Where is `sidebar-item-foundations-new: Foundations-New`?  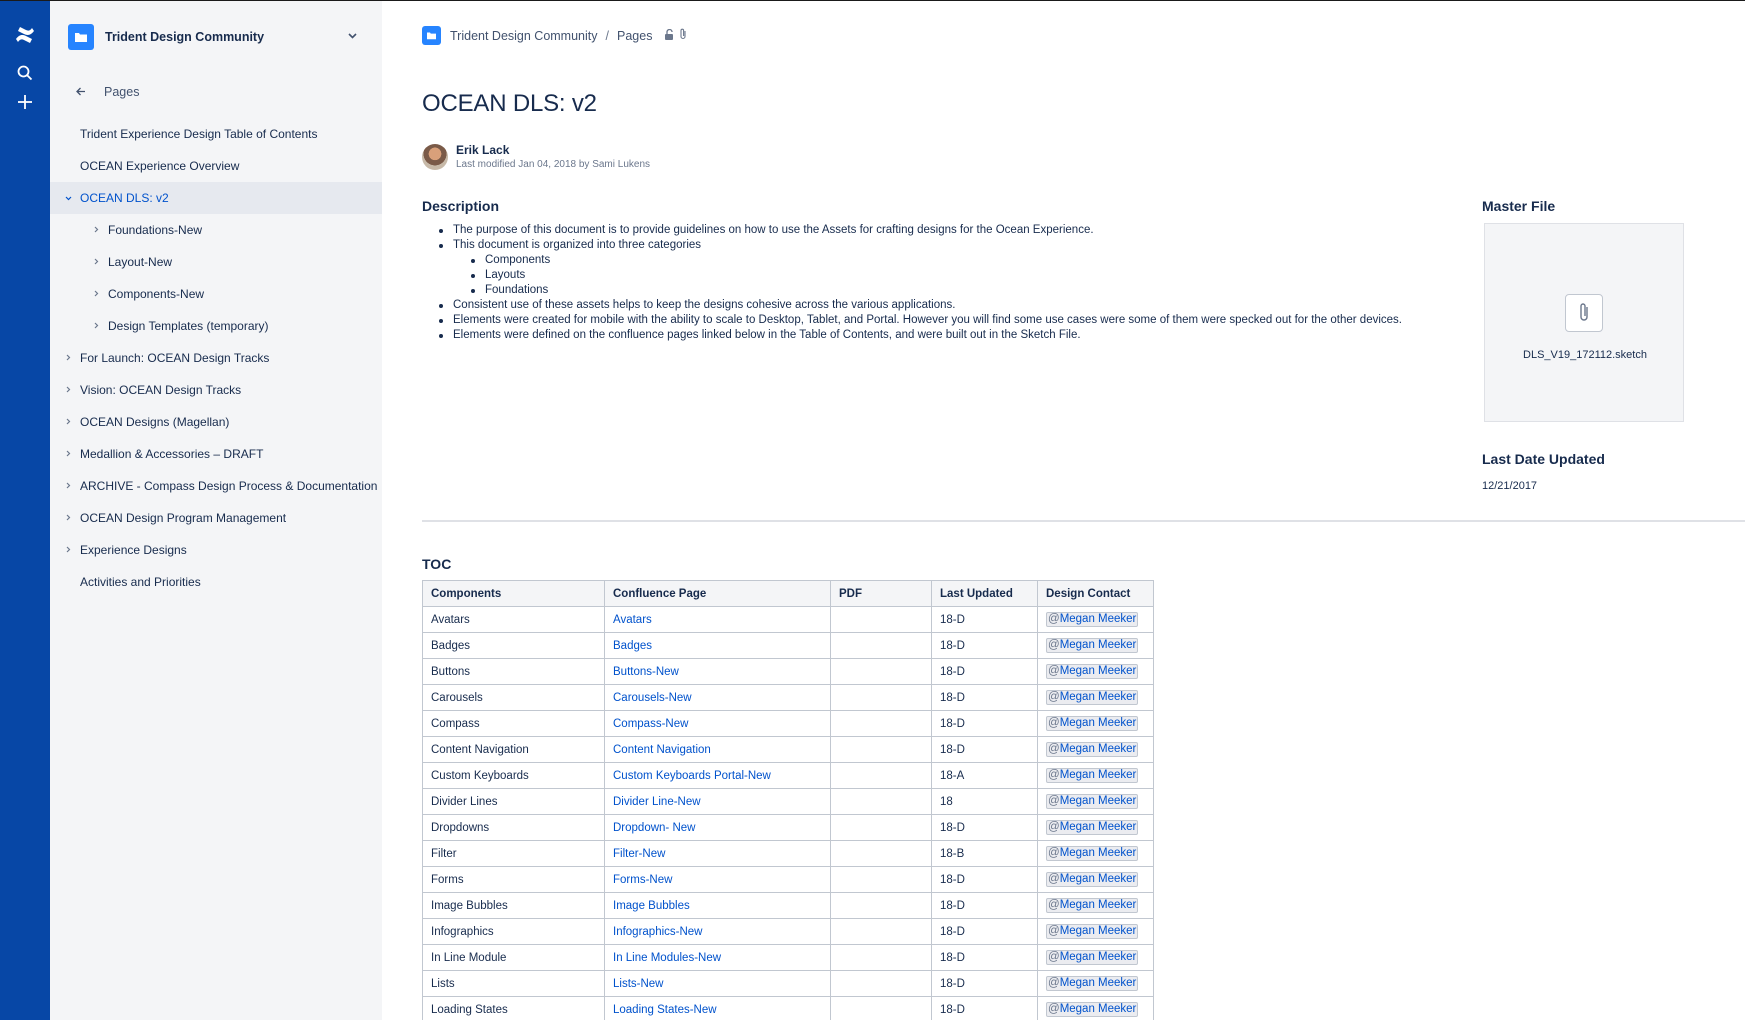
sidebar-item-foundations-new: Foundations-New is located at coordinates (216, 230).